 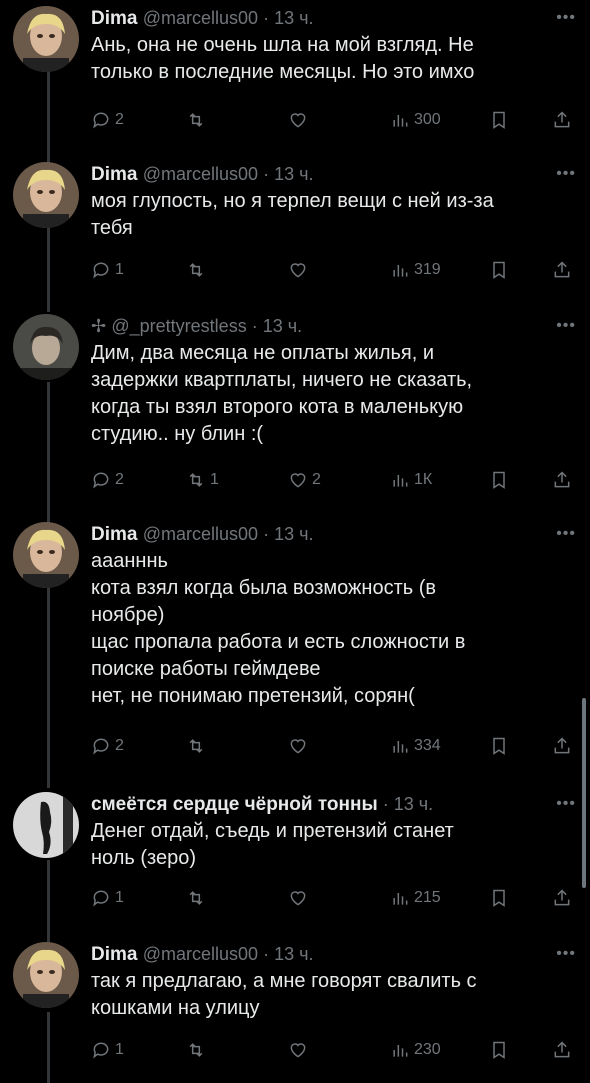 What do you see at coordinates (98, 326) in the screenshot?
I see `author-name: ✢` at bounding box center [98, 326].